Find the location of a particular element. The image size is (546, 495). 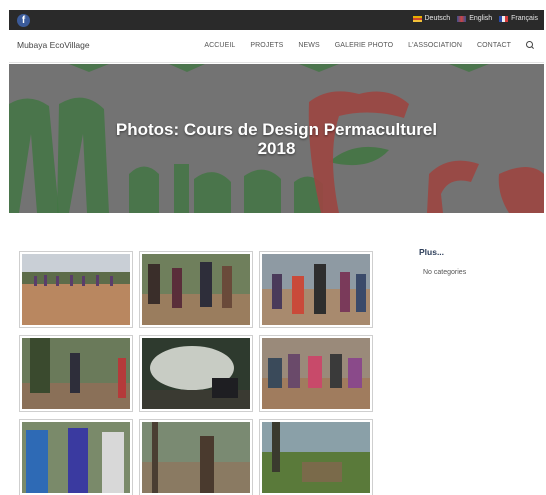

nav-item-news: NEWS is located at coordinates (308, 45).